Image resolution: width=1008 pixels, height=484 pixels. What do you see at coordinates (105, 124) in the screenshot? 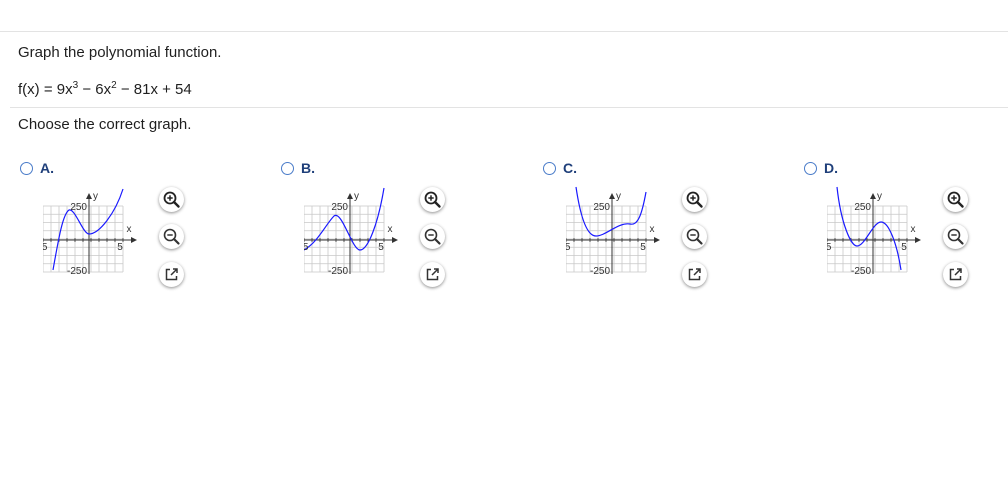
I see `instruction-text: Choose the correct graph.` at bounding box center [105, 124].